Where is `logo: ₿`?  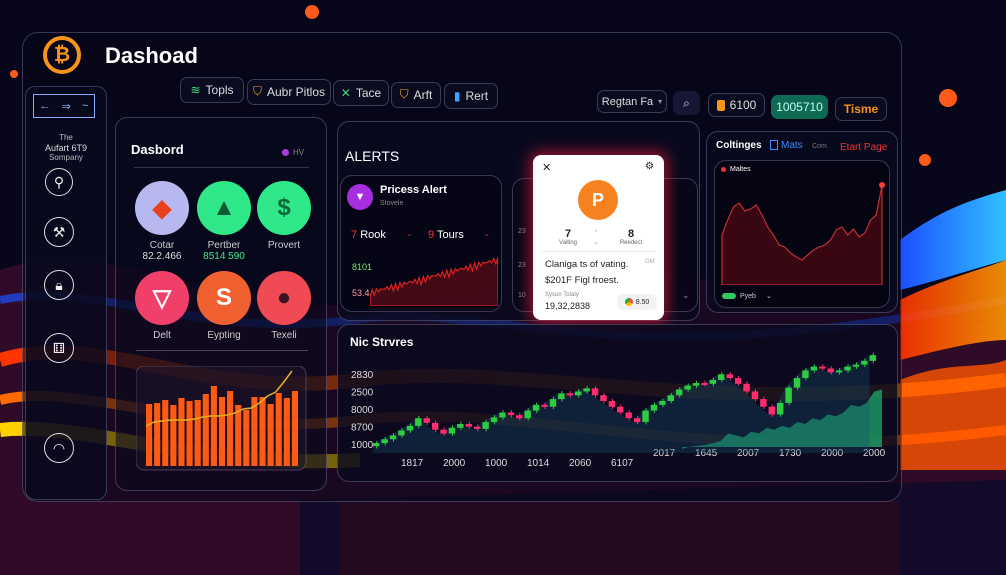
logo: ₿ is located at coordinates (62, 55).